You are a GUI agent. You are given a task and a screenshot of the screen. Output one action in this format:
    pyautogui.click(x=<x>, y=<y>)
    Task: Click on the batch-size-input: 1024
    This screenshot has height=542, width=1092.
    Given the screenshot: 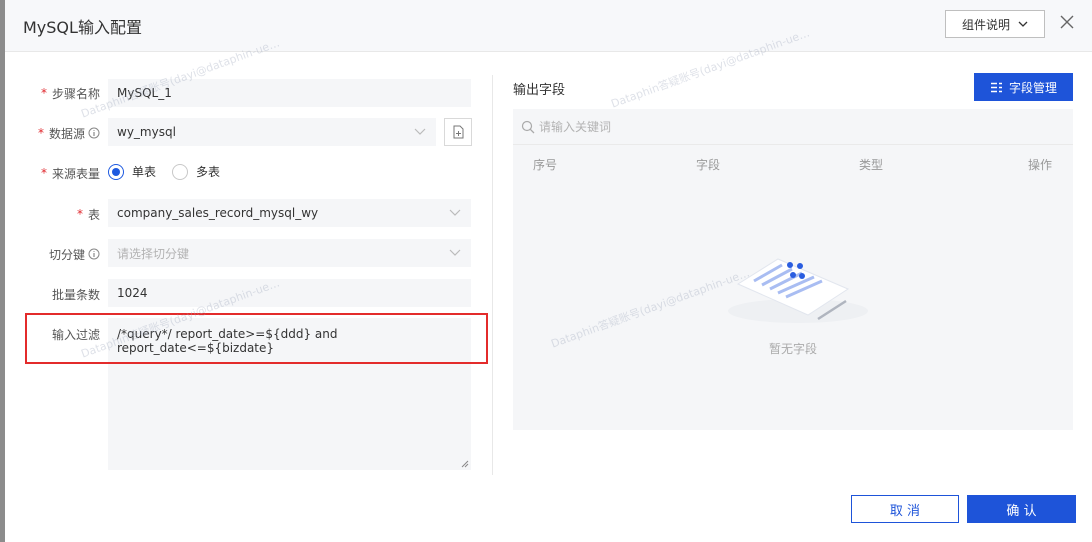 What is the action you would take?
    pyautogui.click(x=289, y=293)
    